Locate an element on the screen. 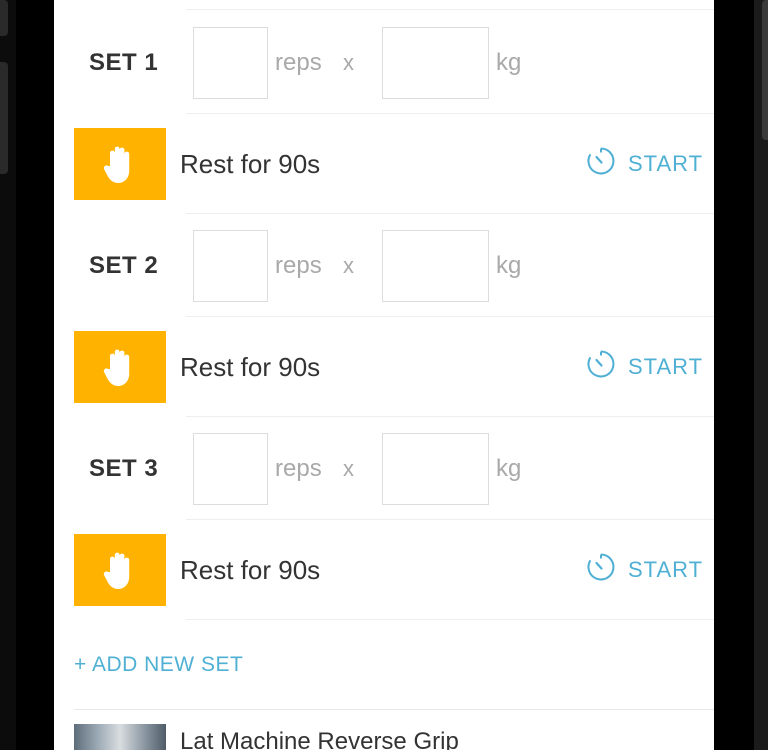 This screenshot has height=750, width=768. add-new-set-button: + ADD NEW SET is located at coordinates (158, 665).